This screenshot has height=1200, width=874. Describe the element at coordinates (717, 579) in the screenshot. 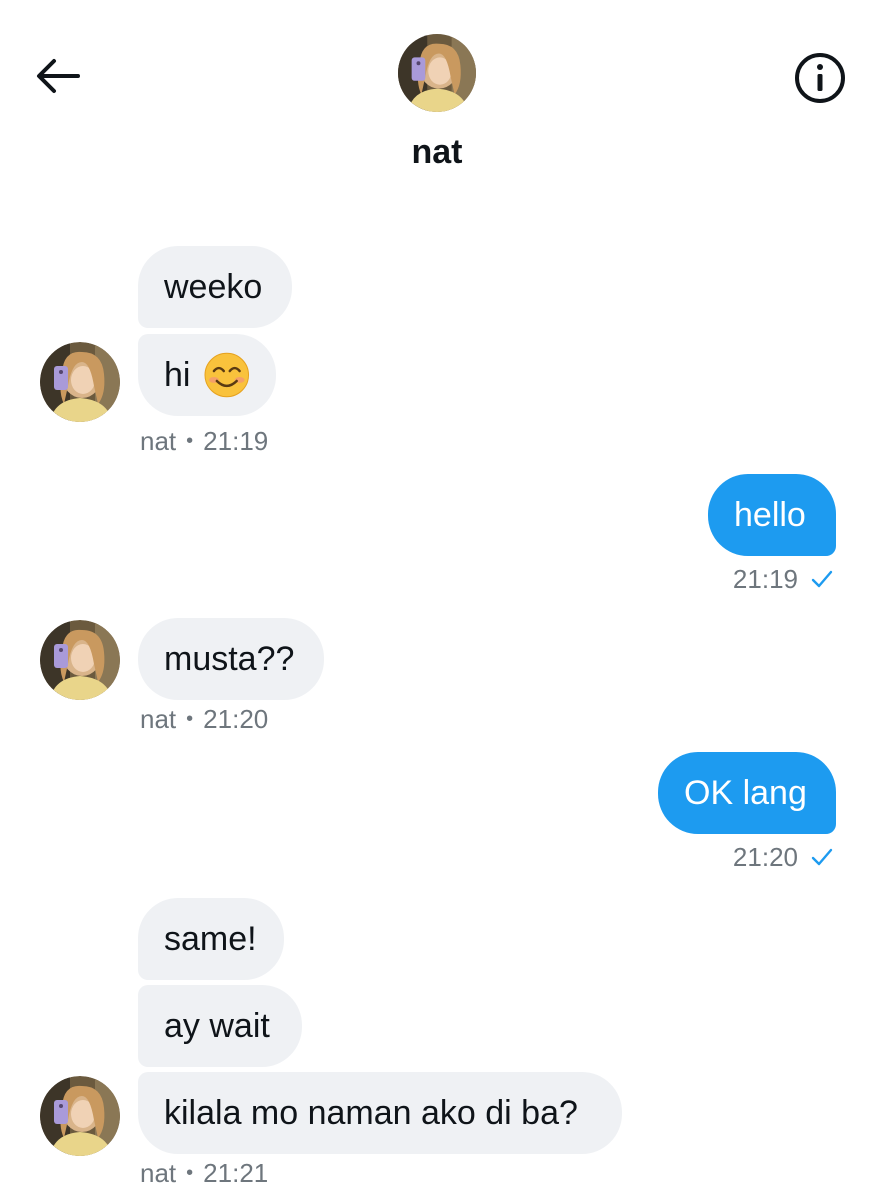

I see `message-meta: 21:19` at that location.